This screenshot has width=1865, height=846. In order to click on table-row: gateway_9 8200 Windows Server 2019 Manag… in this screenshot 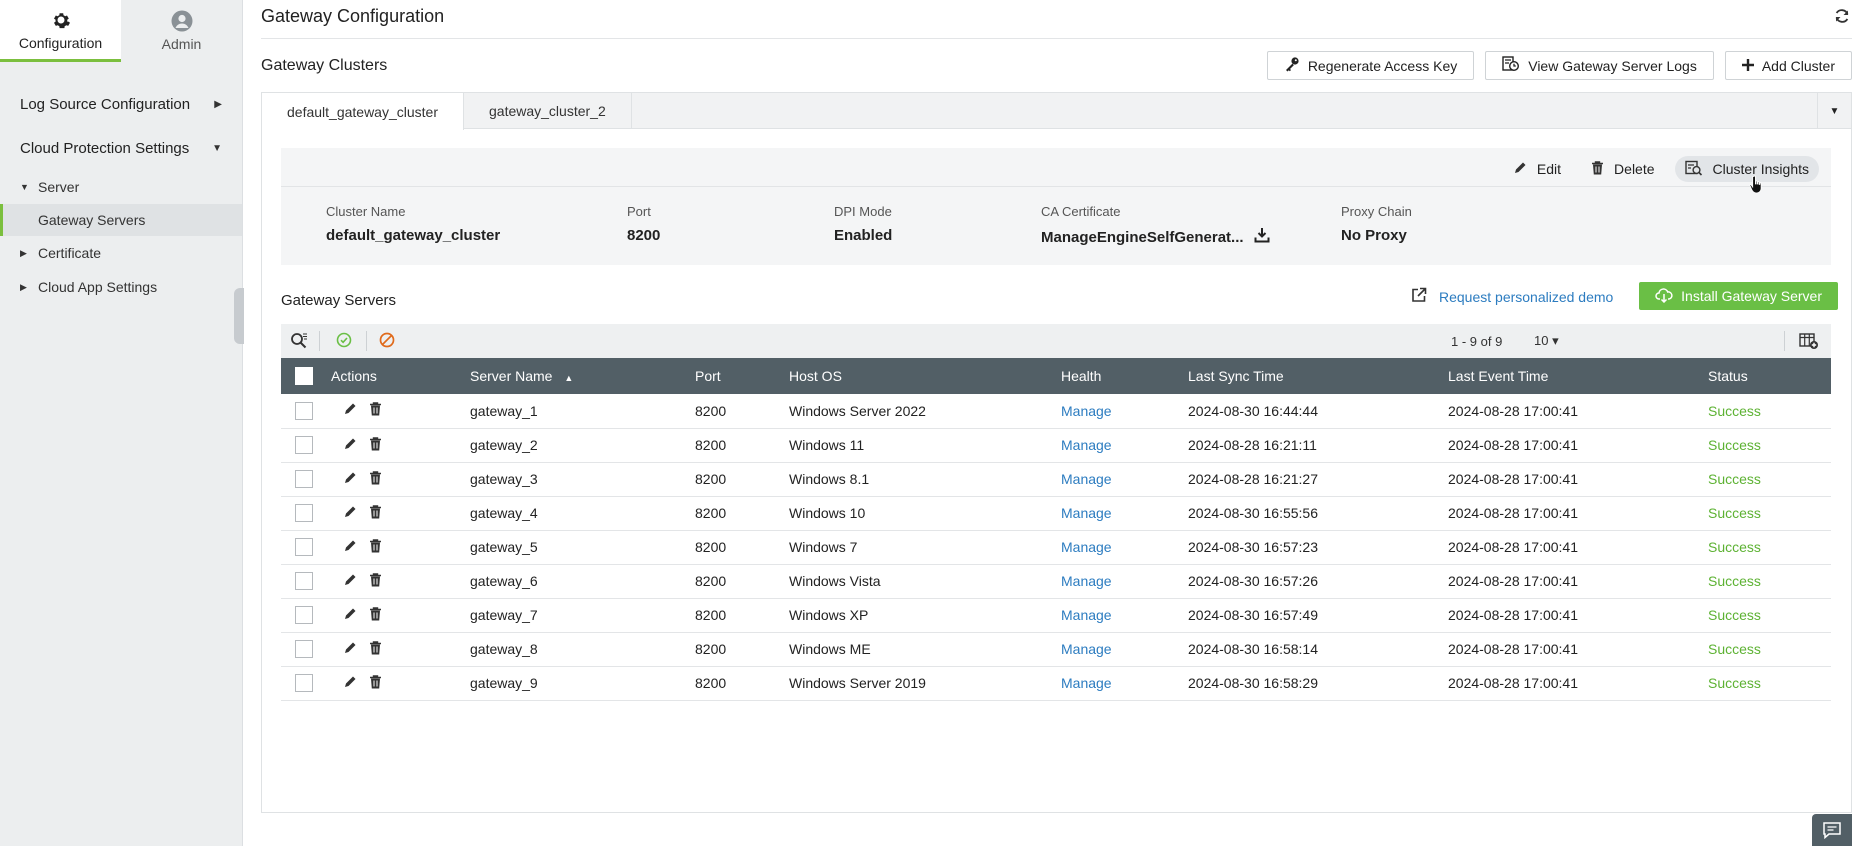, I will do `click(1056, 683)`.